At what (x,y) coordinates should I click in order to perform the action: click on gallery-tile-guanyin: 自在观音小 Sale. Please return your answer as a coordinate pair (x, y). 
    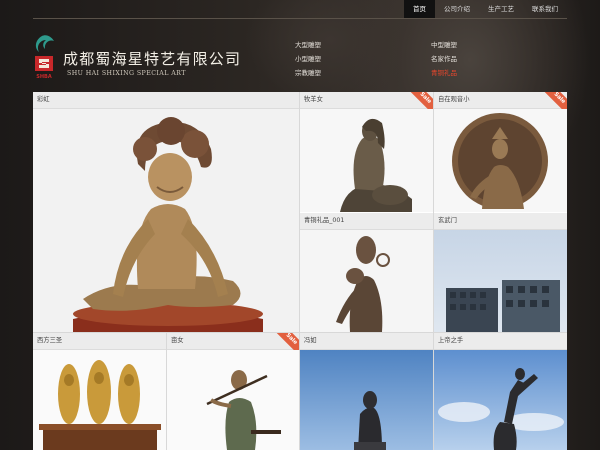
    Looking at the image, I should click on (500, 152).